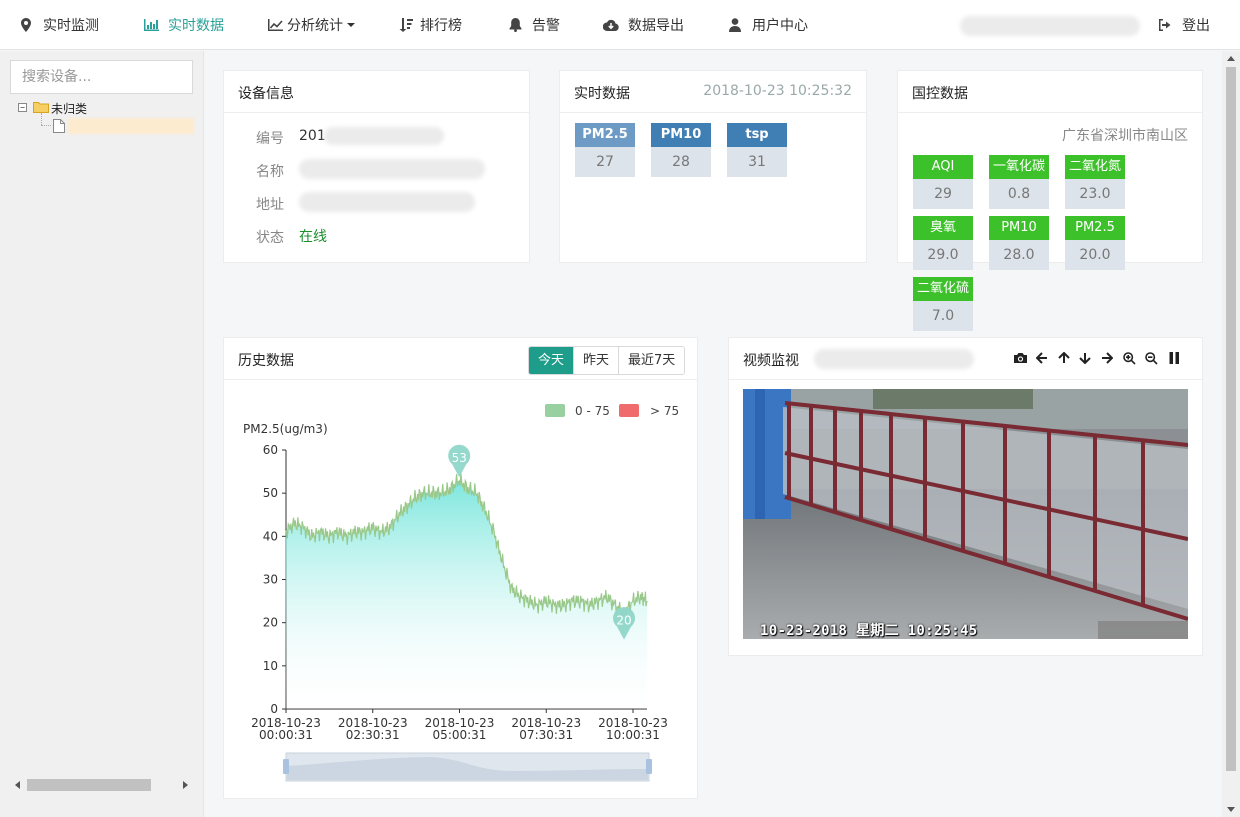 This screenshot has height=817, width=1240. Describe the element at coordinates (286, 735) in the screenshot. I see `x-tick-label-time: 00:00:31` at that location.